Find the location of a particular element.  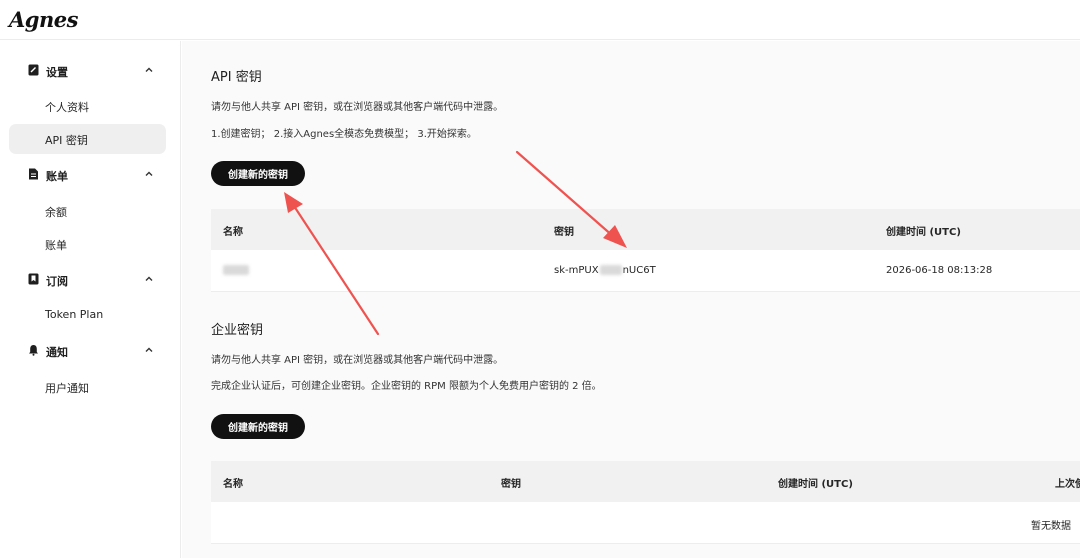

sidebar-item-balance: 余额 is located at coordinates (87, 211).